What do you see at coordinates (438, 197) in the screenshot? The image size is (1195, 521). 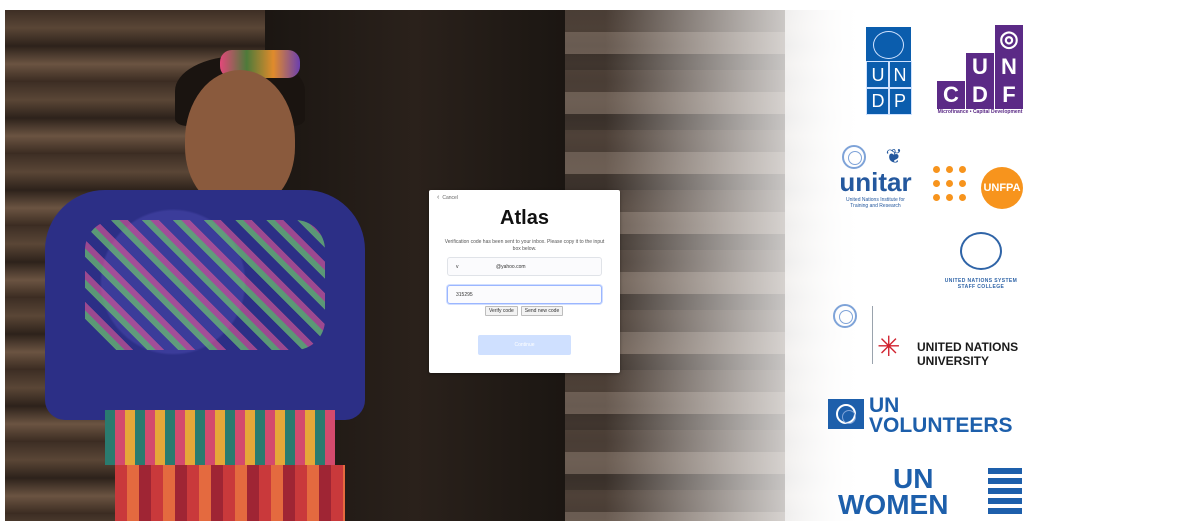 I see `chevron-left-icon: ‹` at bounding box center [438, 197].